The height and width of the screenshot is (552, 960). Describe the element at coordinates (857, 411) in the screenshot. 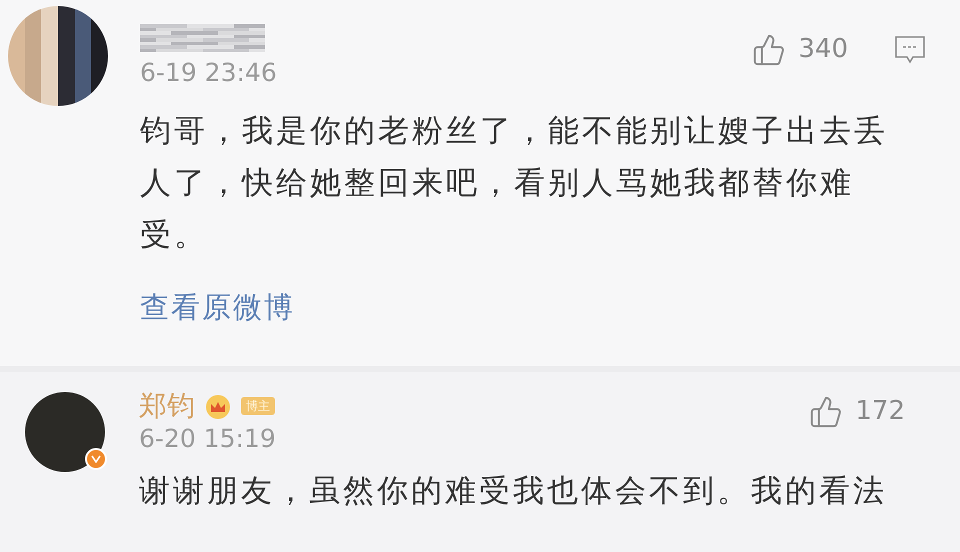

I see `like-button: 172` at that location.